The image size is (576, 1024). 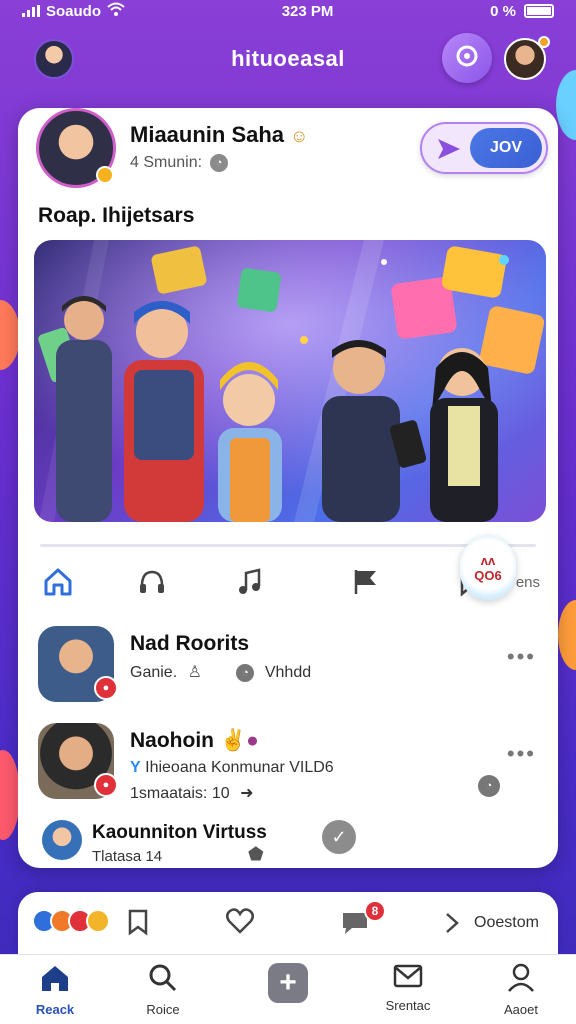 What do you see at coordinates (290, 843) in the screenshot?
I see `list-item: Kaounniton Virtuss Tlatasa 14 ⬟ ✓` at bounding box center [290, 843].